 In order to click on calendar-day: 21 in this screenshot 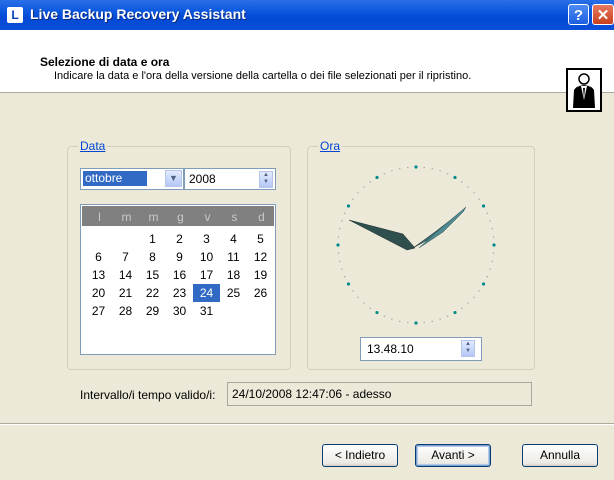, I will do `click(125, 293)`.